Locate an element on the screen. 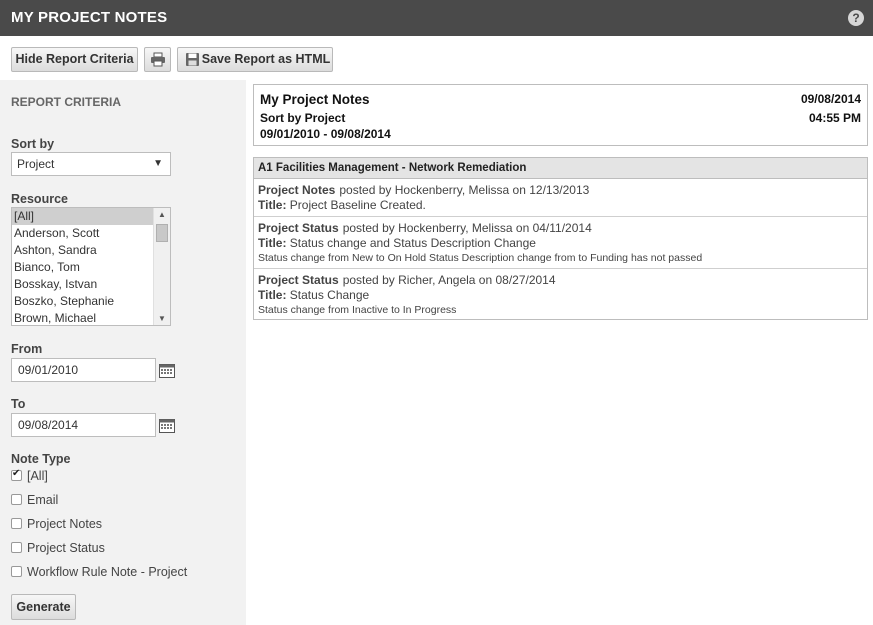 This screenshot has width=873, height=625. note-type-project-status-checkbox: Project Status is located at coordinates (58, 548).